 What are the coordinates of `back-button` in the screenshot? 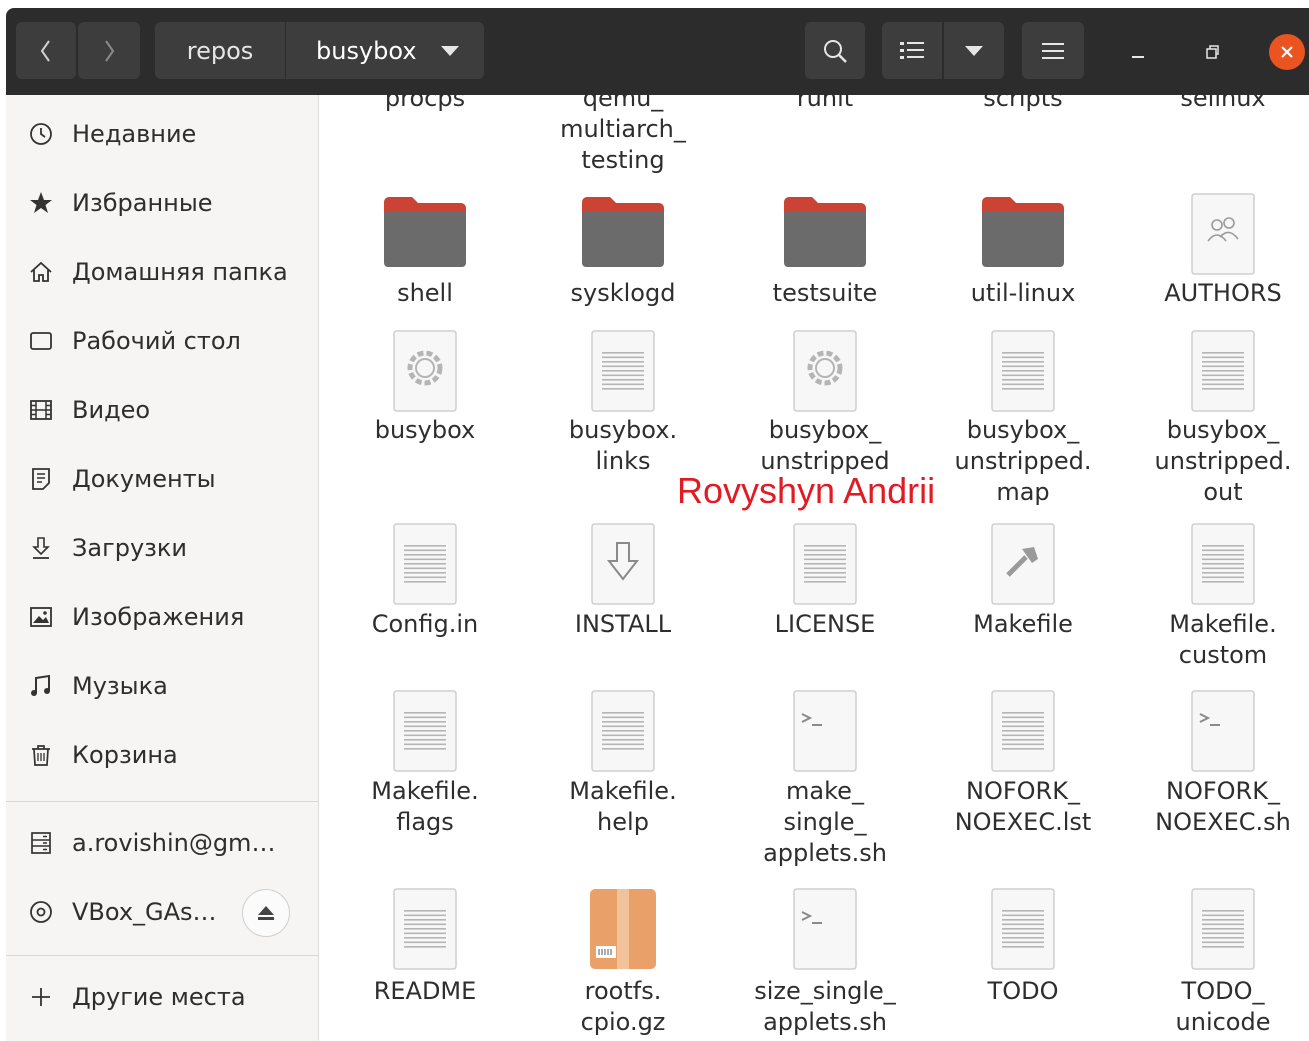 It's located at (46, 50).